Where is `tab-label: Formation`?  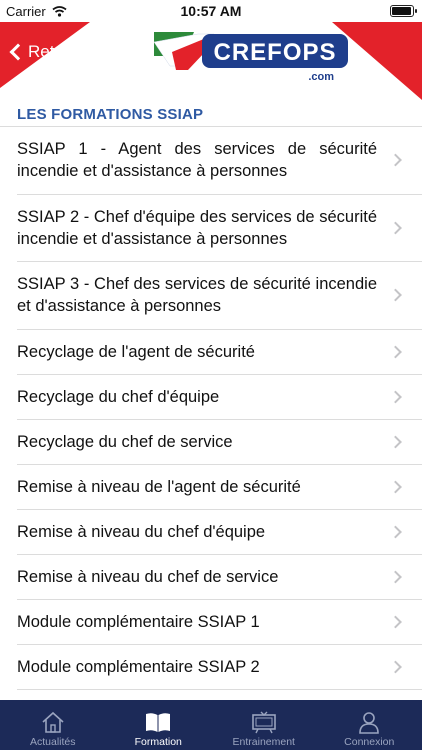 tab-label: Formation is located at coordinates (158, 742).